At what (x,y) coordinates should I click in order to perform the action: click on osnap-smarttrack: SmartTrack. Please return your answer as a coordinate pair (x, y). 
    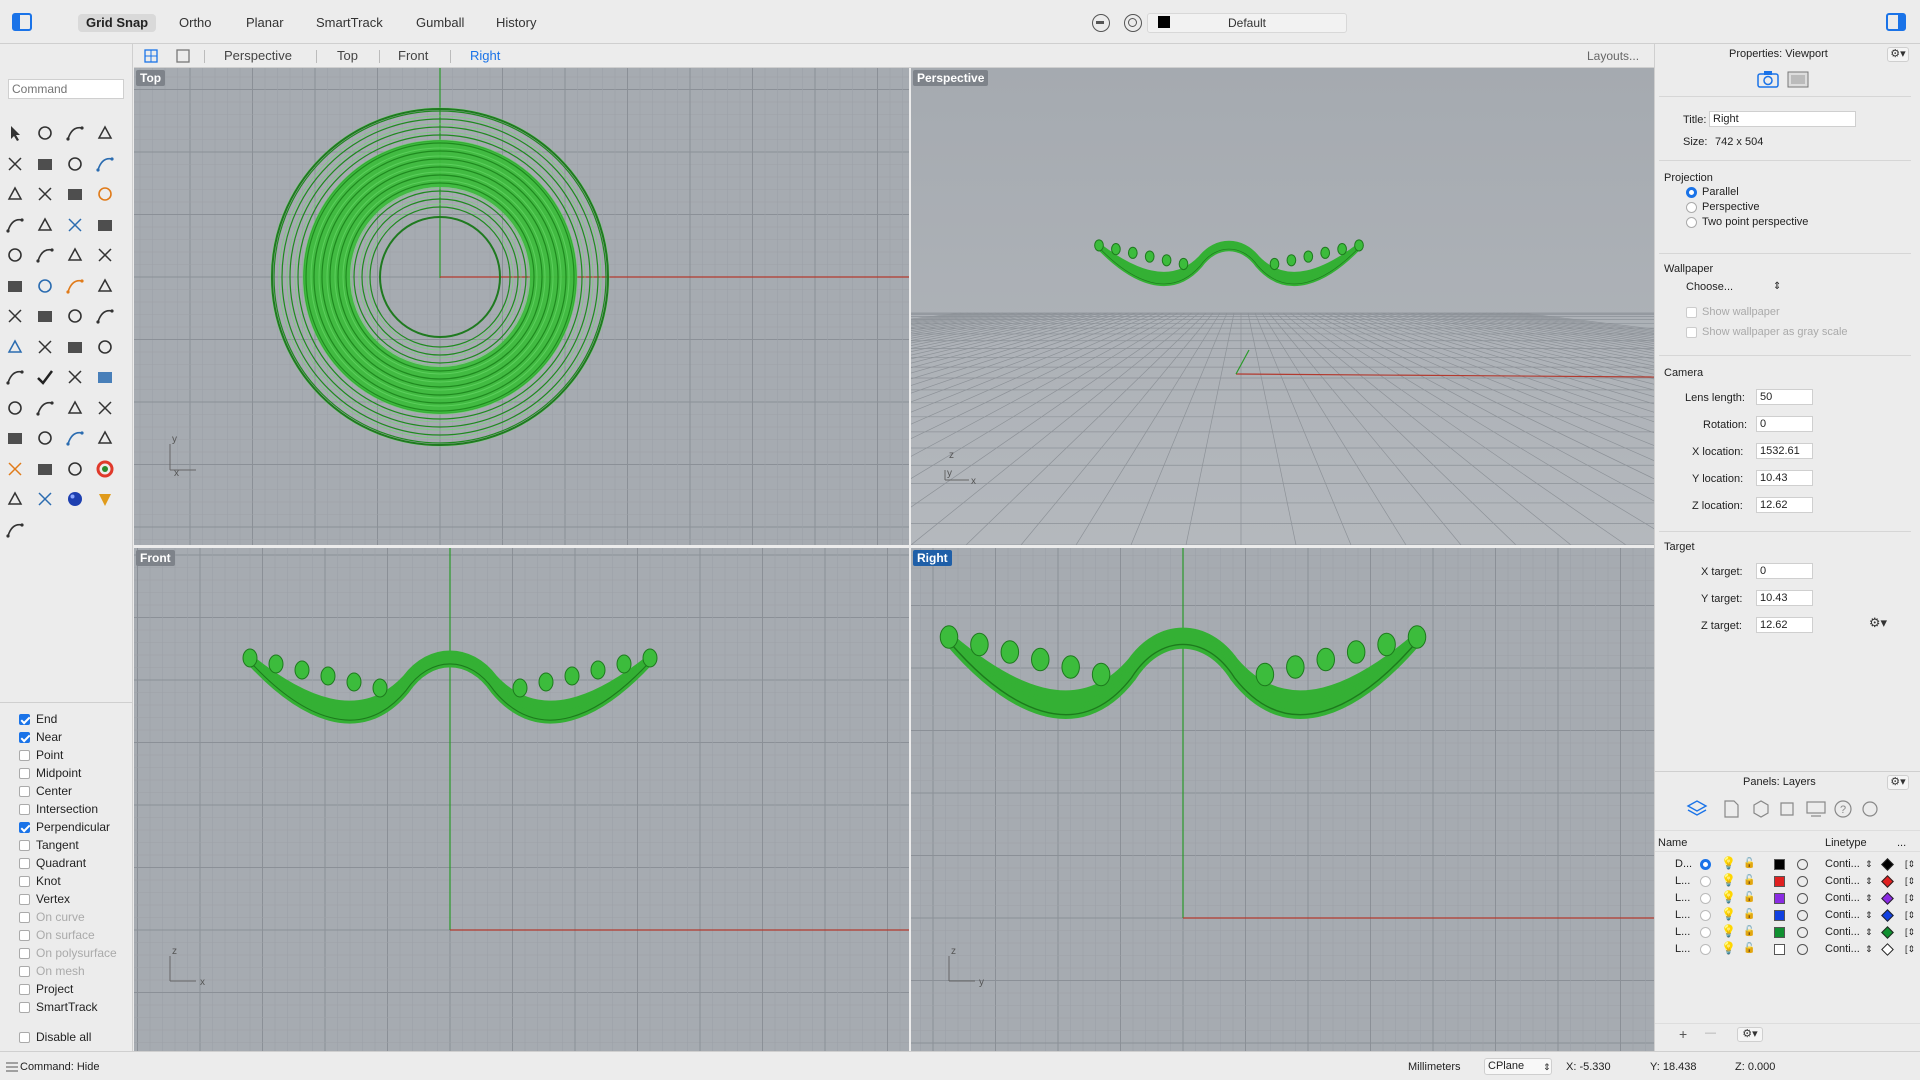
    Looking at the image, I should click on (58, 1007).